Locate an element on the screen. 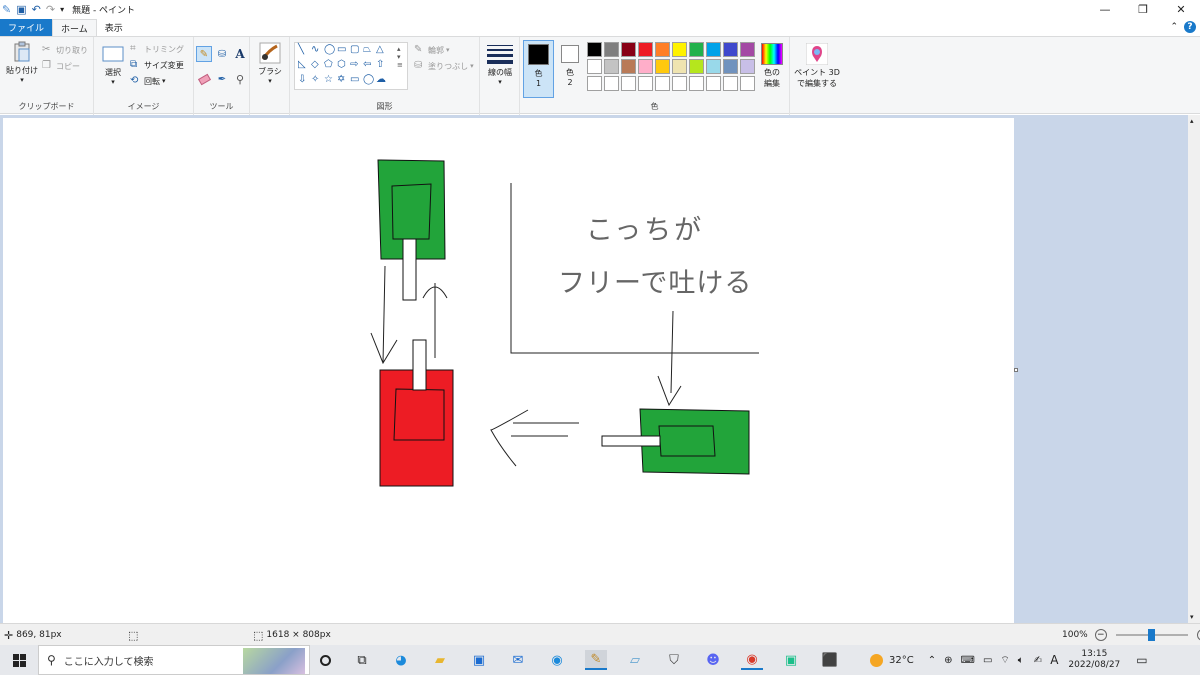 The image size is (1200, 675). rotate-button: ⟲ 回転 ▾ is located at coordinates (148, 81).